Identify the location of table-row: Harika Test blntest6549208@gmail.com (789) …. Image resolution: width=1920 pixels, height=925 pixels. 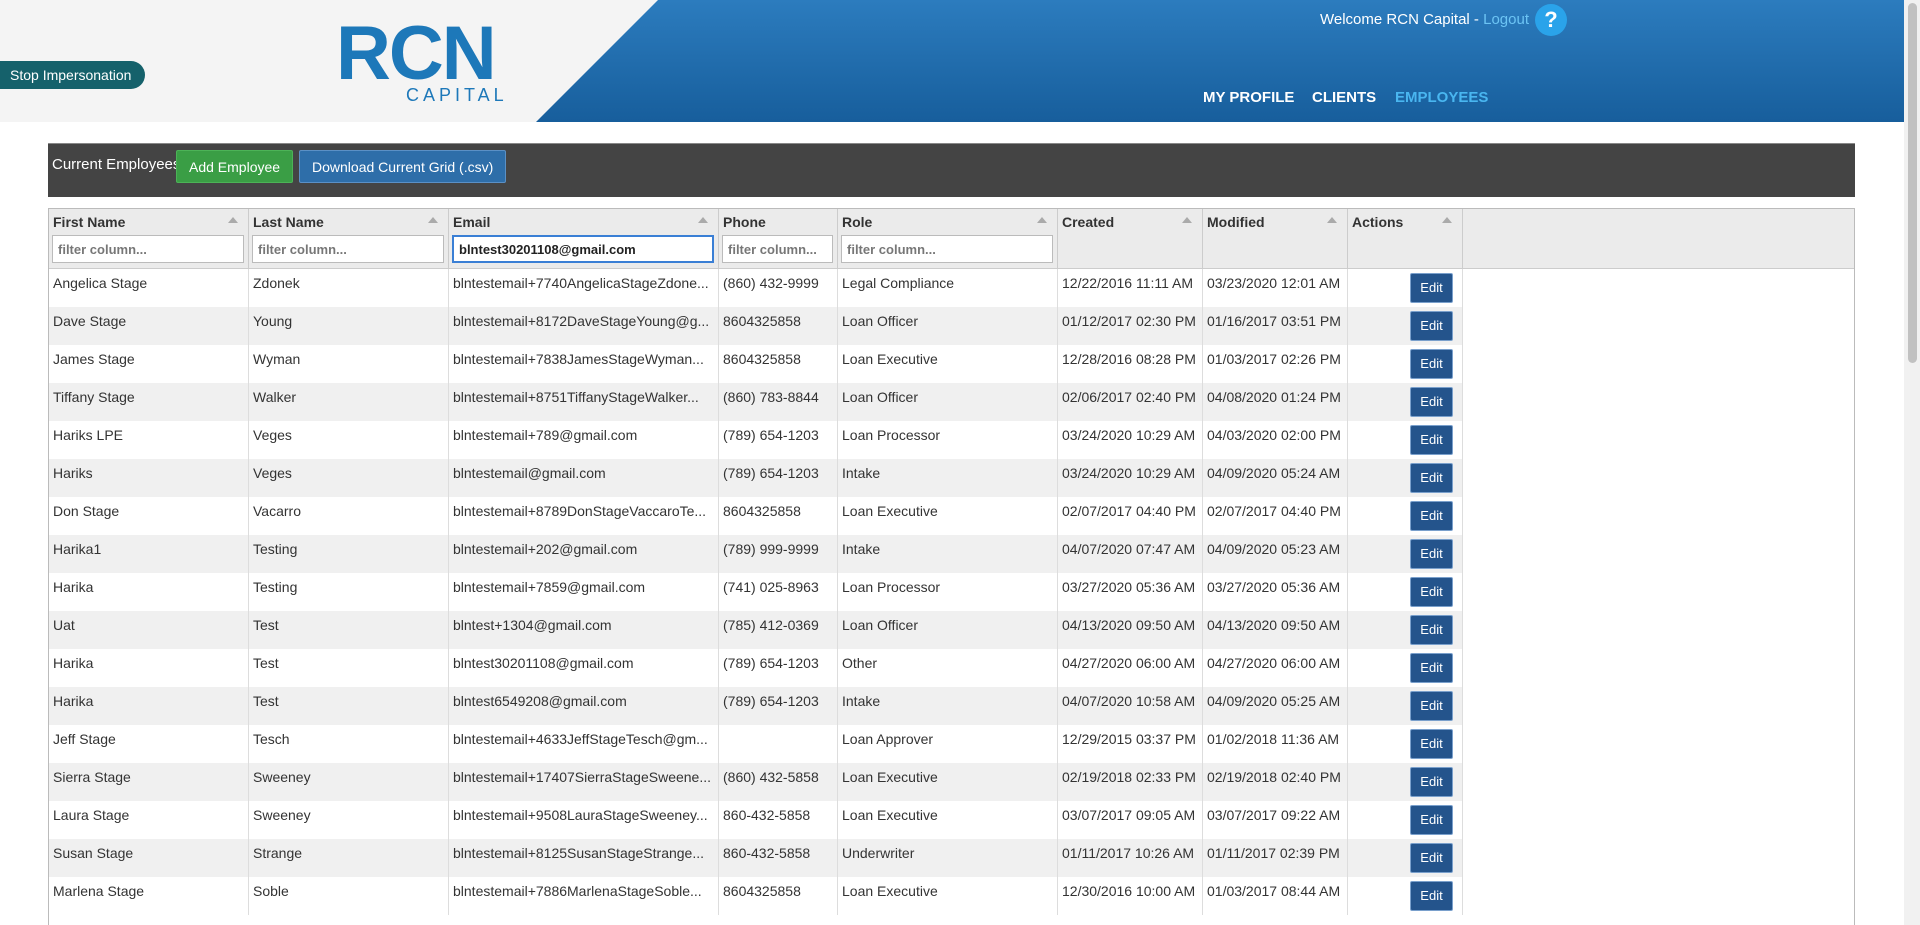
(951, 706).